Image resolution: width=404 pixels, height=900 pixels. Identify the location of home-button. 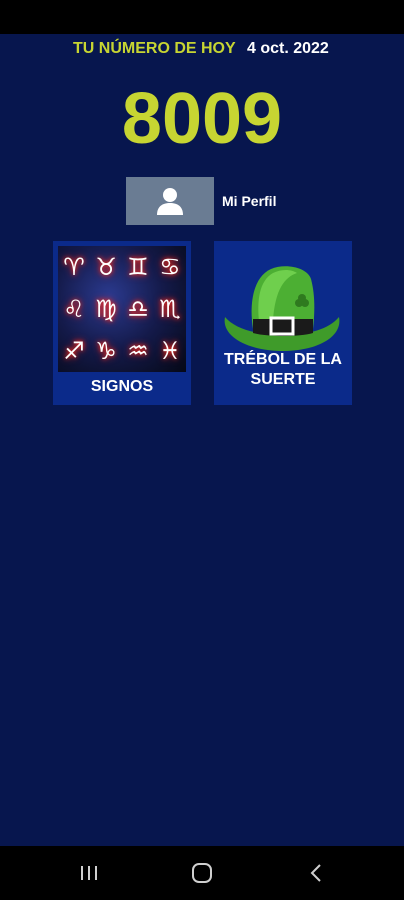
(202, 873).